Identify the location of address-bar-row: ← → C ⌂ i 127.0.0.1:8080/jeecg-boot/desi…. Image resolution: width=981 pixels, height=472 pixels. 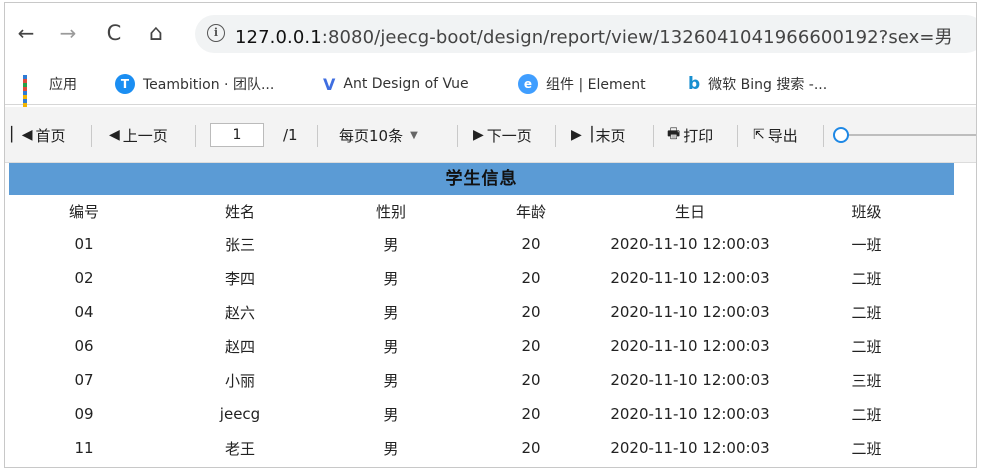
(490, 33).